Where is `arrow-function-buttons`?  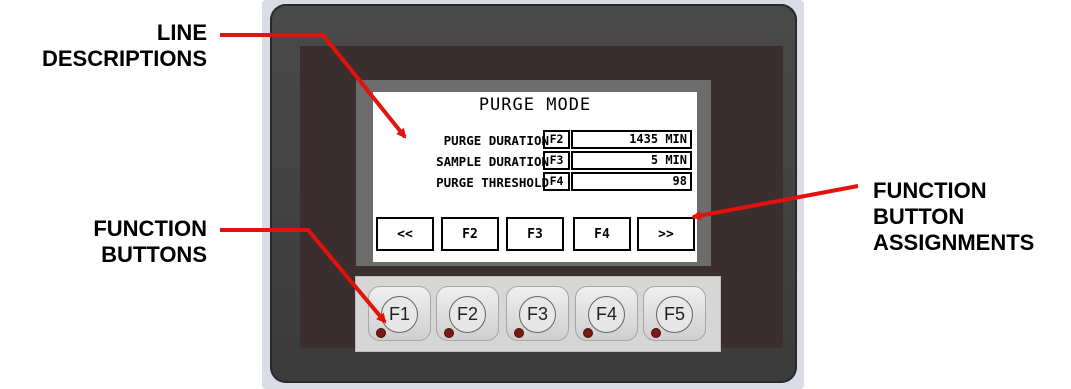
arrow-function-buttons is located at coordinates (303, 276).